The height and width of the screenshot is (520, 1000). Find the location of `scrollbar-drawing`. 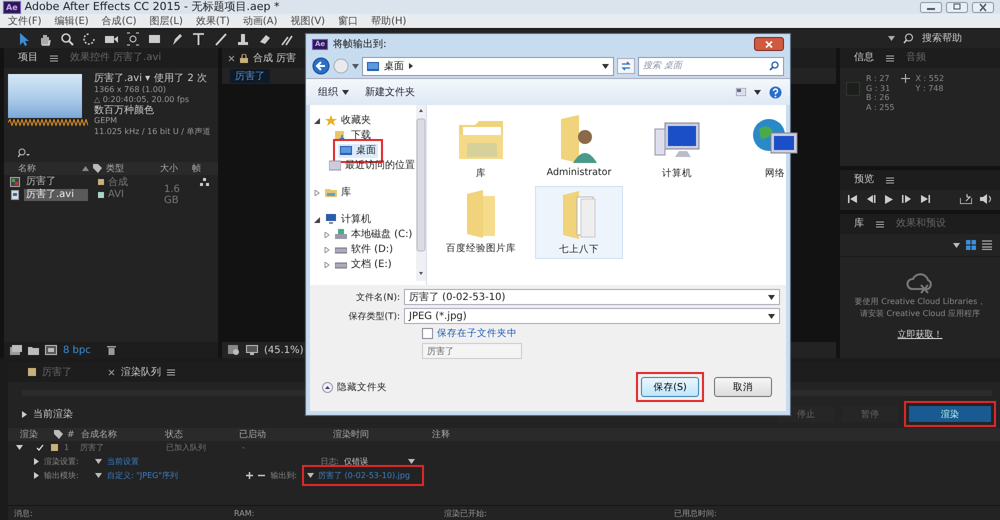

scrollbar-drawing is located at coordinates (421, 193).